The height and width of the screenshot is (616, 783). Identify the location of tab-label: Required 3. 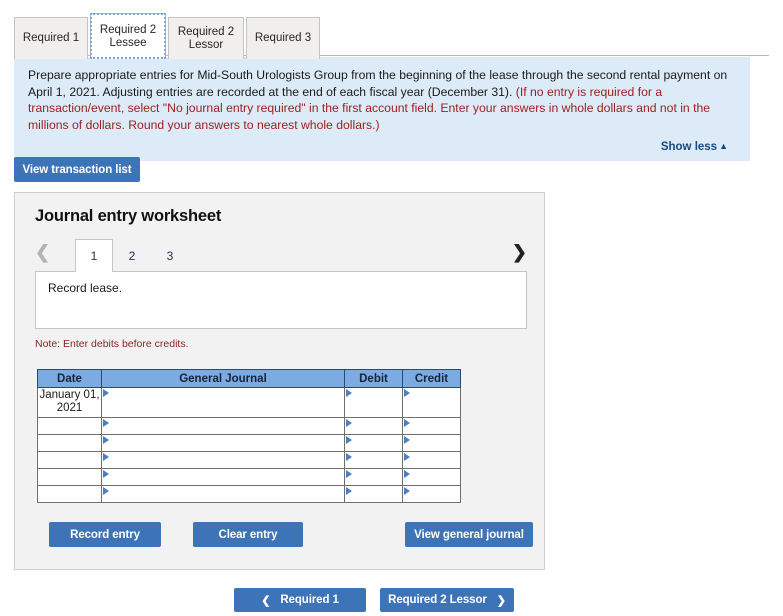
(283, 38).